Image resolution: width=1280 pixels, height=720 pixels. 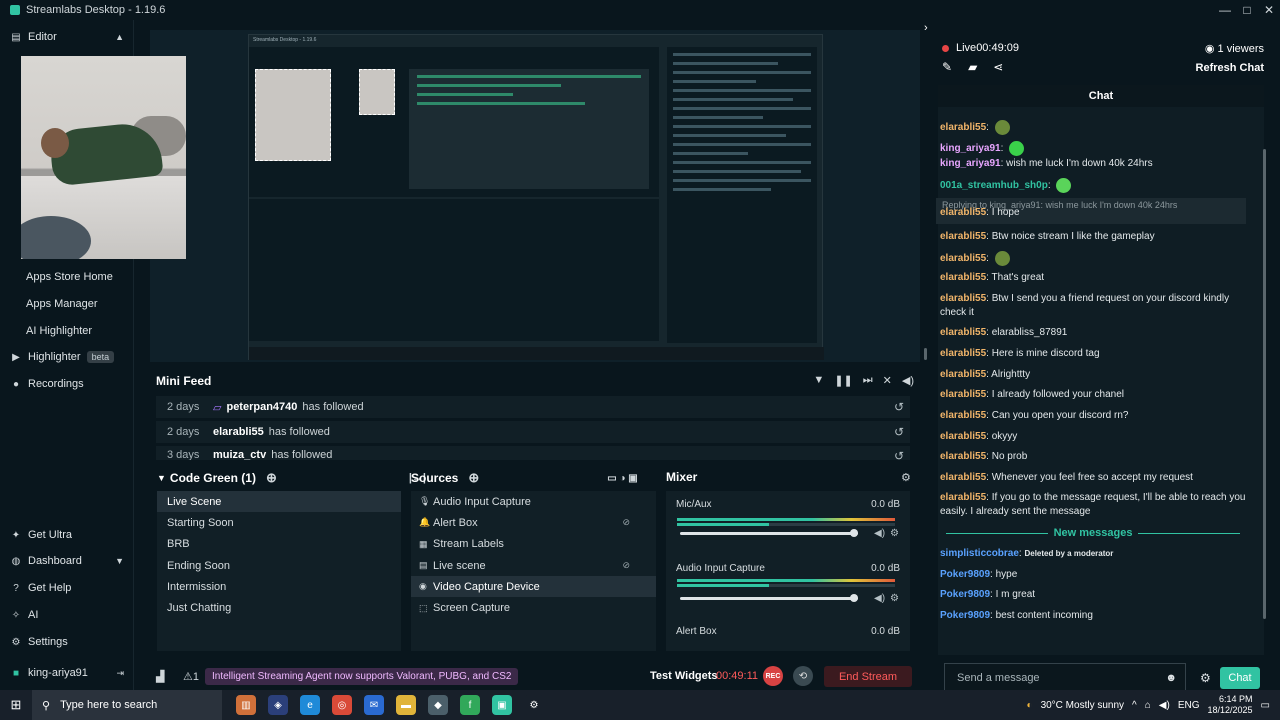 What do you see at coordinates (769, 598) in the screenshot?
I see `volume-slider` at bounding box center [769, 598].